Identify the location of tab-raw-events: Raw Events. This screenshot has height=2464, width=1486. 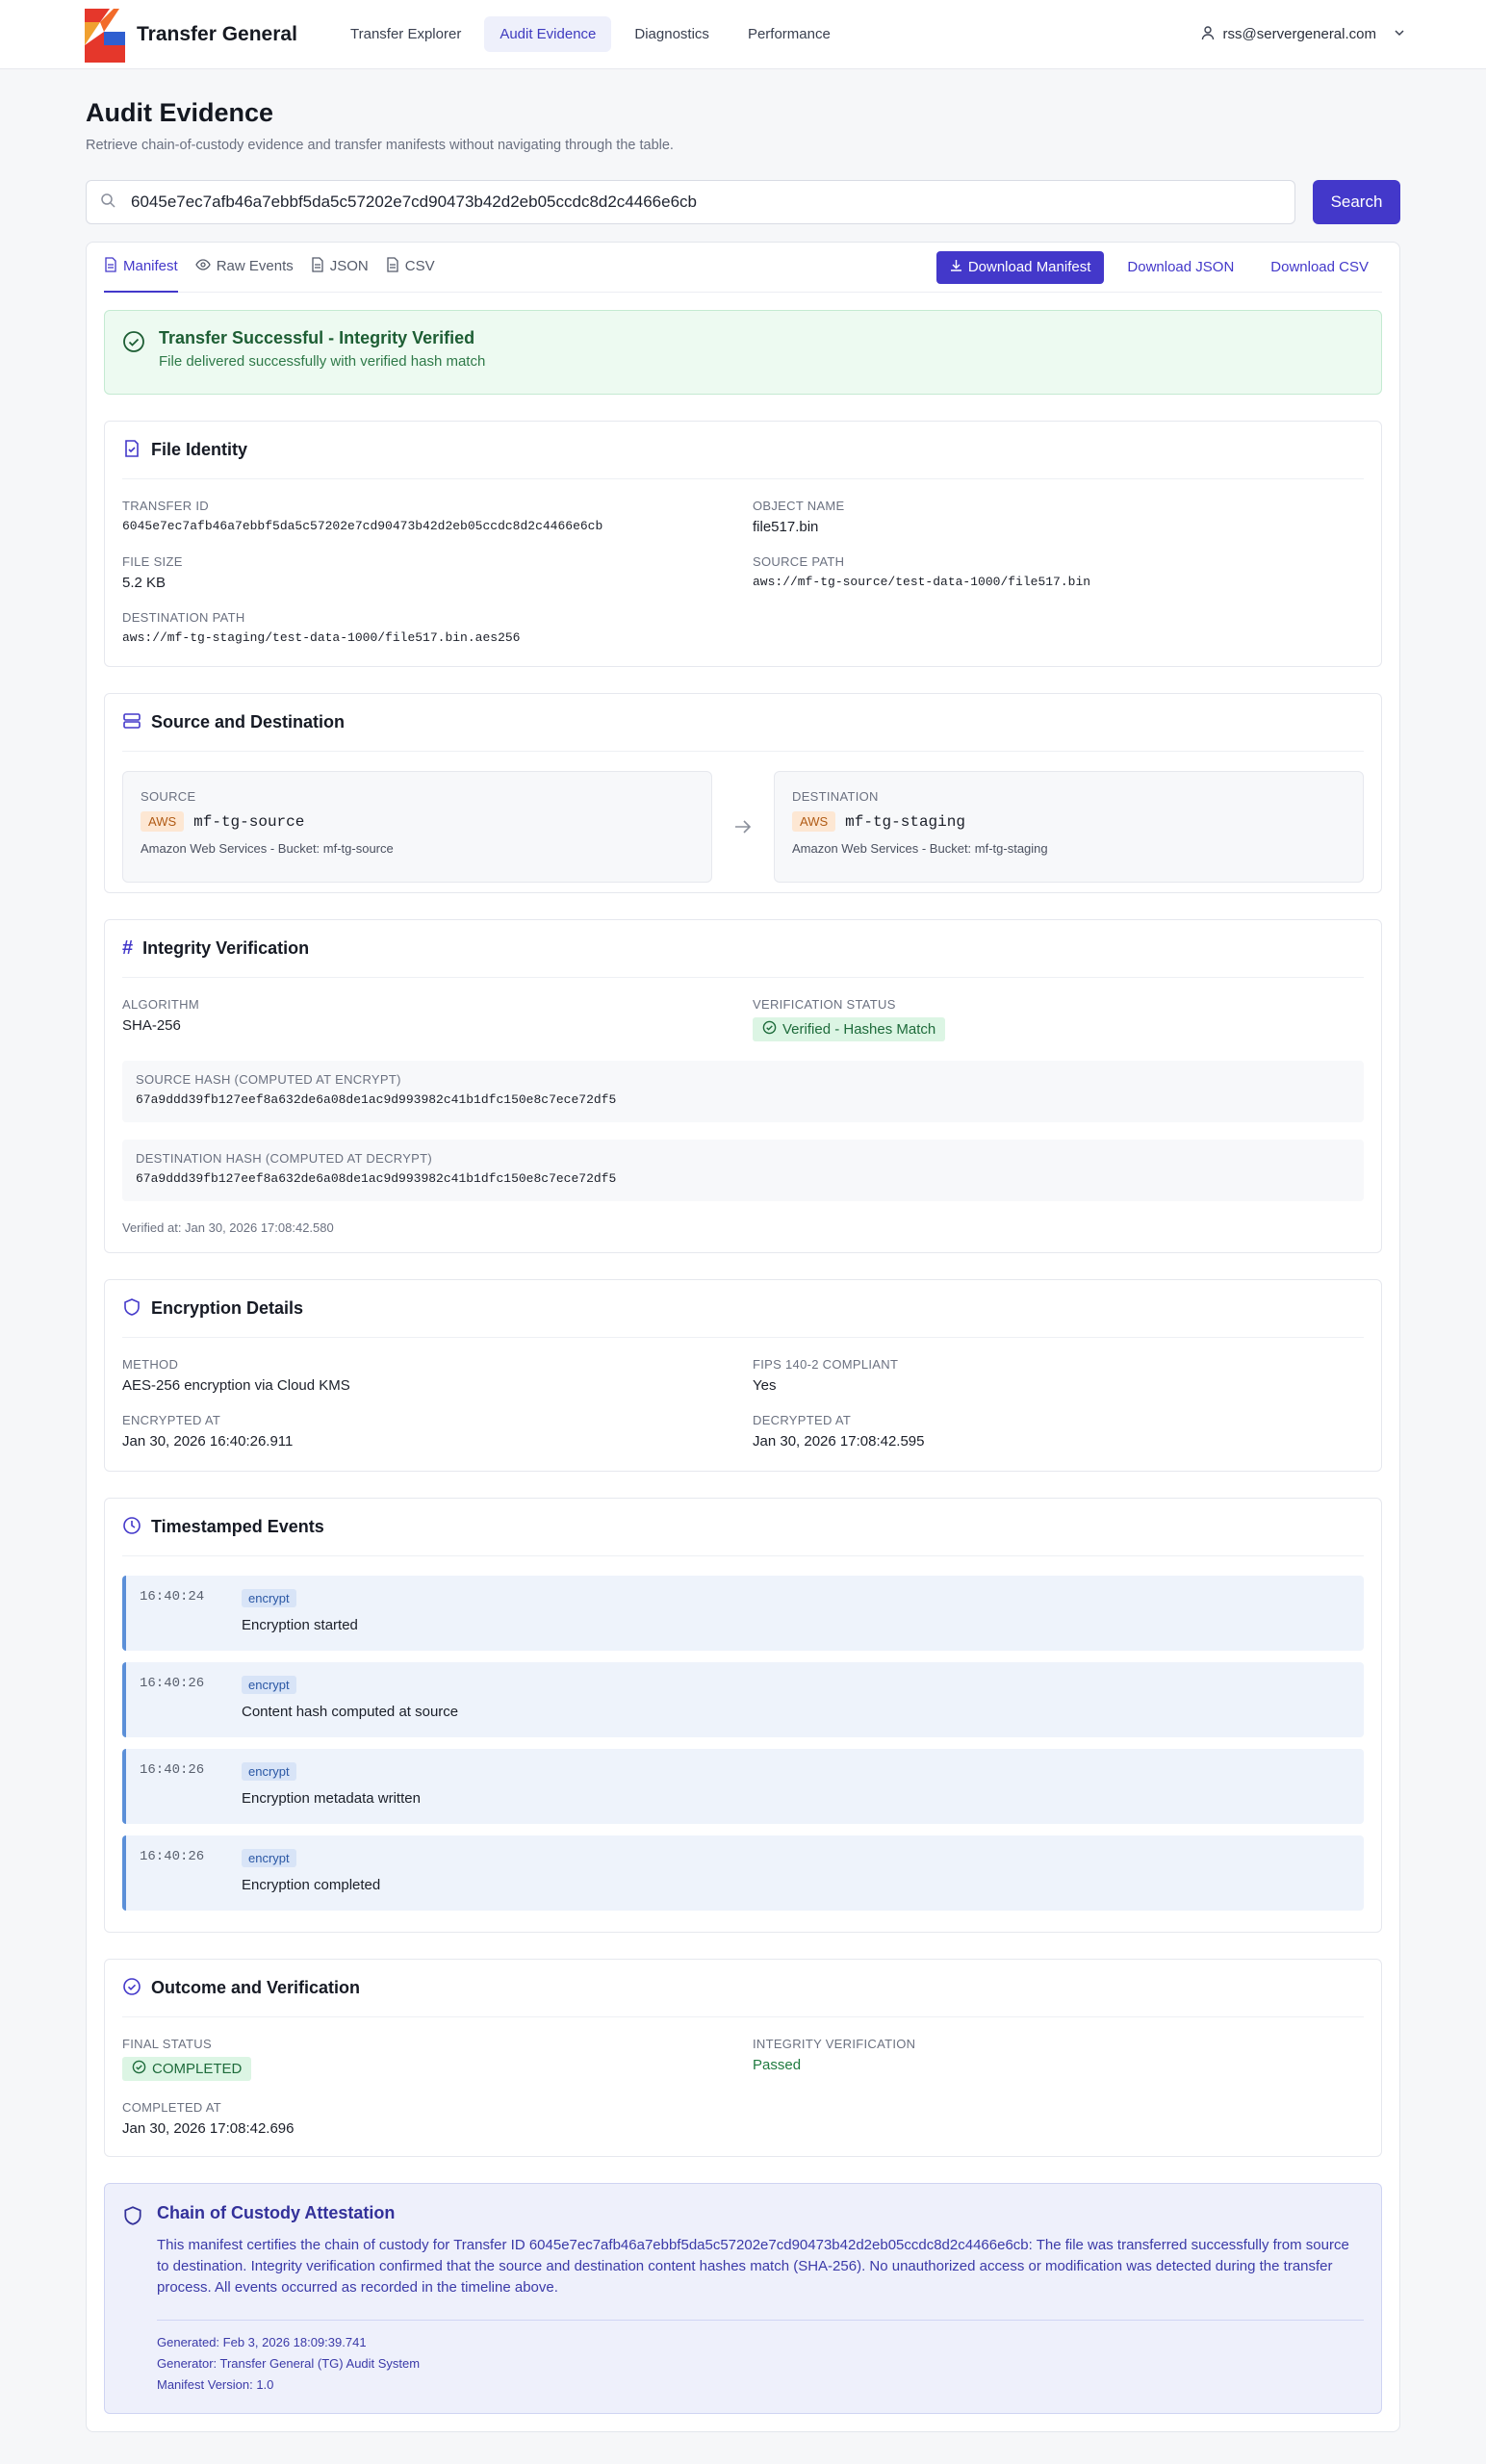
(244, 268).